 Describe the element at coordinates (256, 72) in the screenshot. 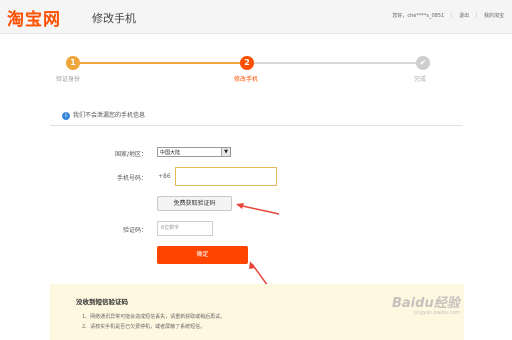

I see `step-progress: 1 2 ✔ 验证身份 修改手机 完成` at that location.